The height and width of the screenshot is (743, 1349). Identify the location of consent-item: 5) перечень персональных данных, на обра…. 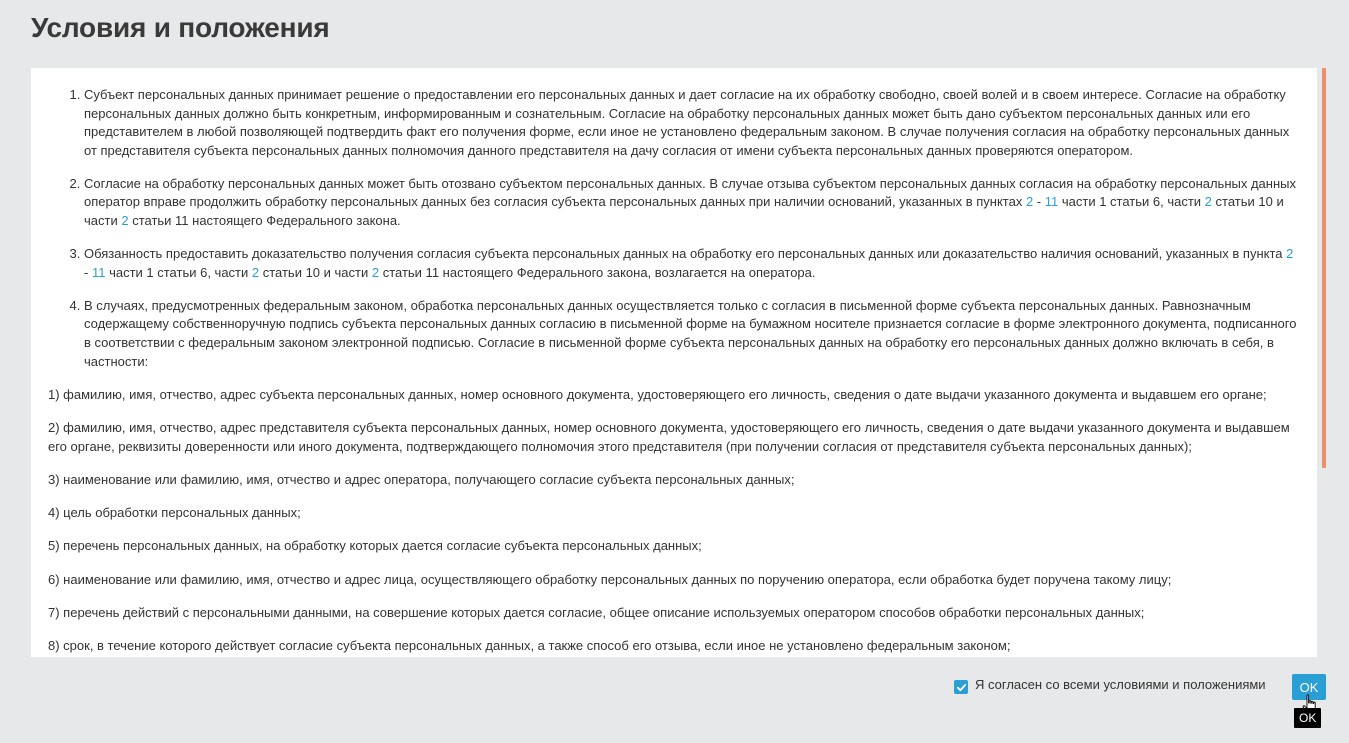
(375, 546).